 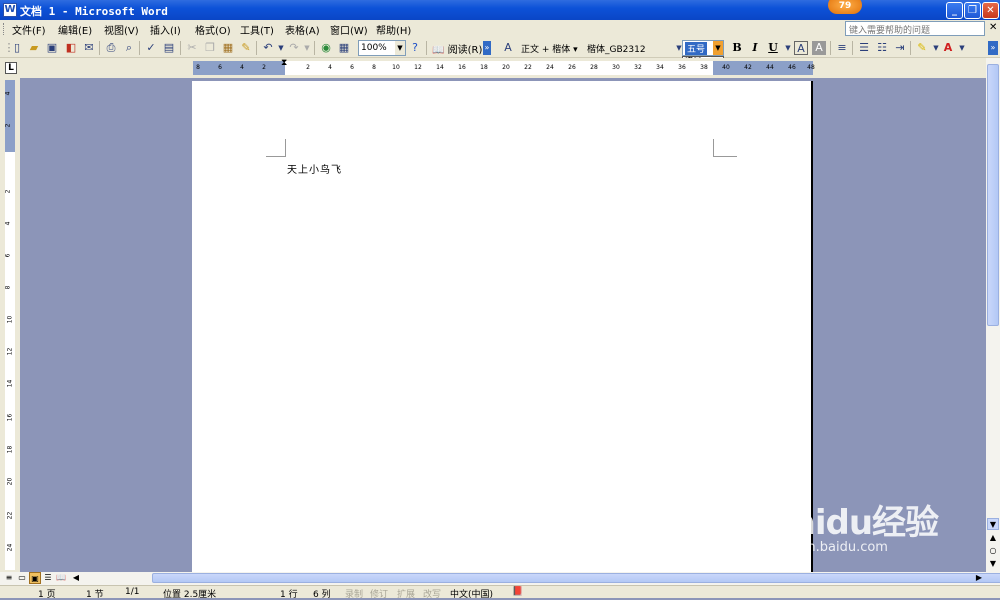 I want to click on print-preview-icon: ⌕, so click(x=129, y=48).